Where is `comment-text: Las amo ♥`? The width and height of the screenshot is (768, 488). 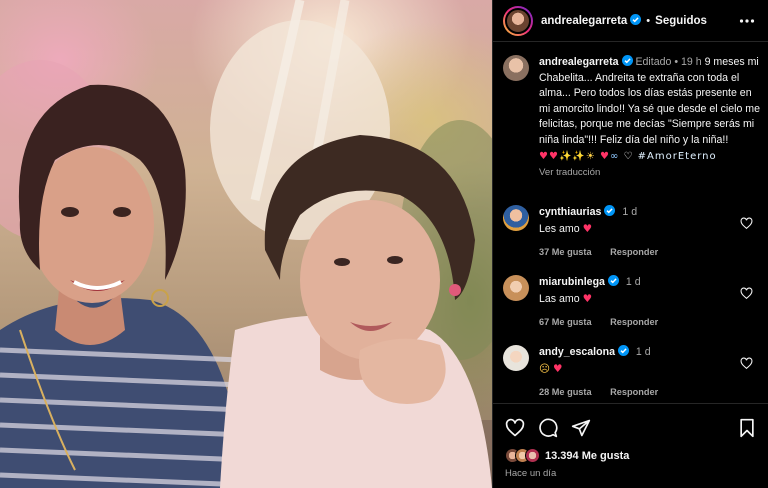
comment-text: Las amo ♥ is located at coordinates (566, 299).